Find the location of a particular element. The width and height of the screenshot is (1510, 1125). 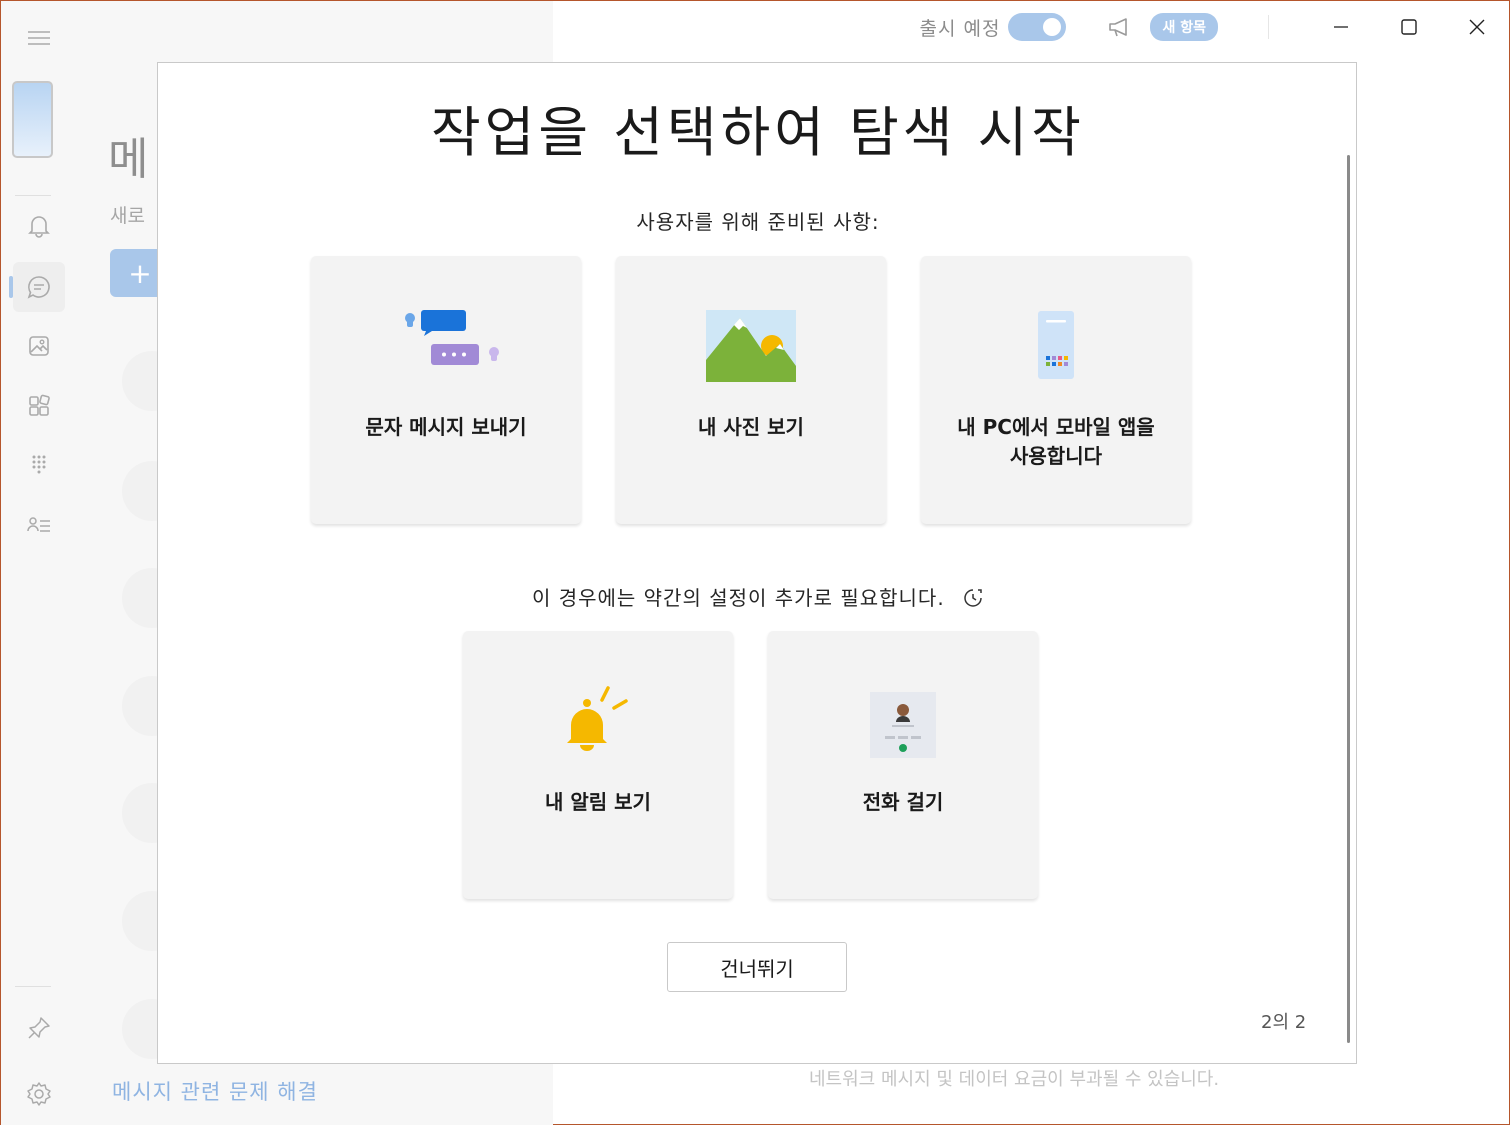

maximize-button is located at coordinates (1409, 27).